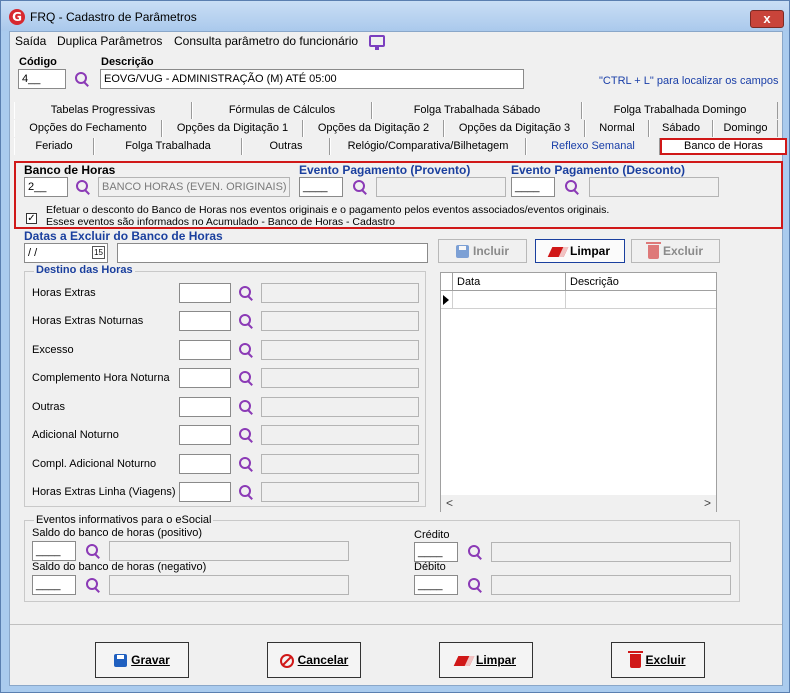  What do you see at coordinates (104, 492) in the screenshot?
I see `destino-row-label: Horas Extras Linha (Viagens)` at bounding box center [104, 492].